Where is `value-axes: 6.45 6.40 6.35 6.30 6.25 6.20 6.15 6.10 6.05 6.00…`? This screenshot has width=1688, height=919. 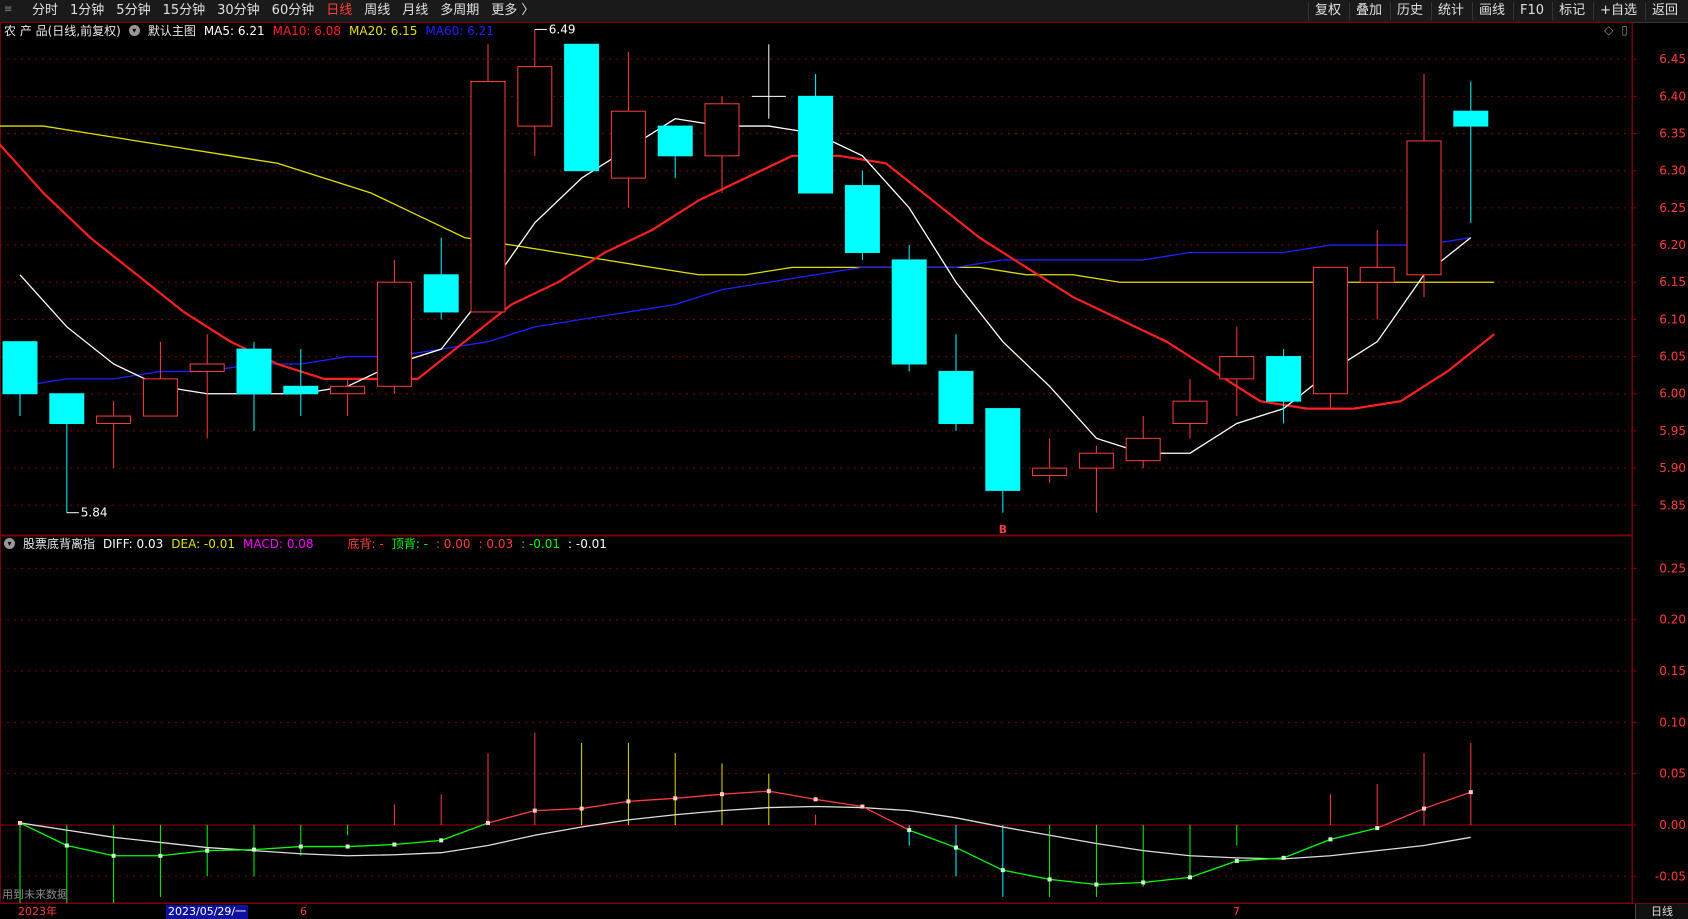
value-axes: 6.45 6.40 6.35 6.30 6.25 6.20 6.15 6.10 6.05 6.00… is located at coordinates (1659, 467).